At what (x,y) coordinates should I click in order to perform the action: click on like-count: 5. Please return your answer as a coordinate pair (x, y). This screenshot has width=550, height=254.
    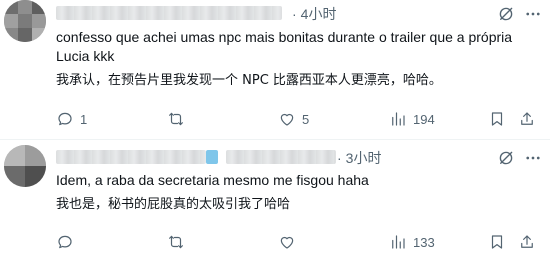
    Looking at the image, I should click on (306, 119).